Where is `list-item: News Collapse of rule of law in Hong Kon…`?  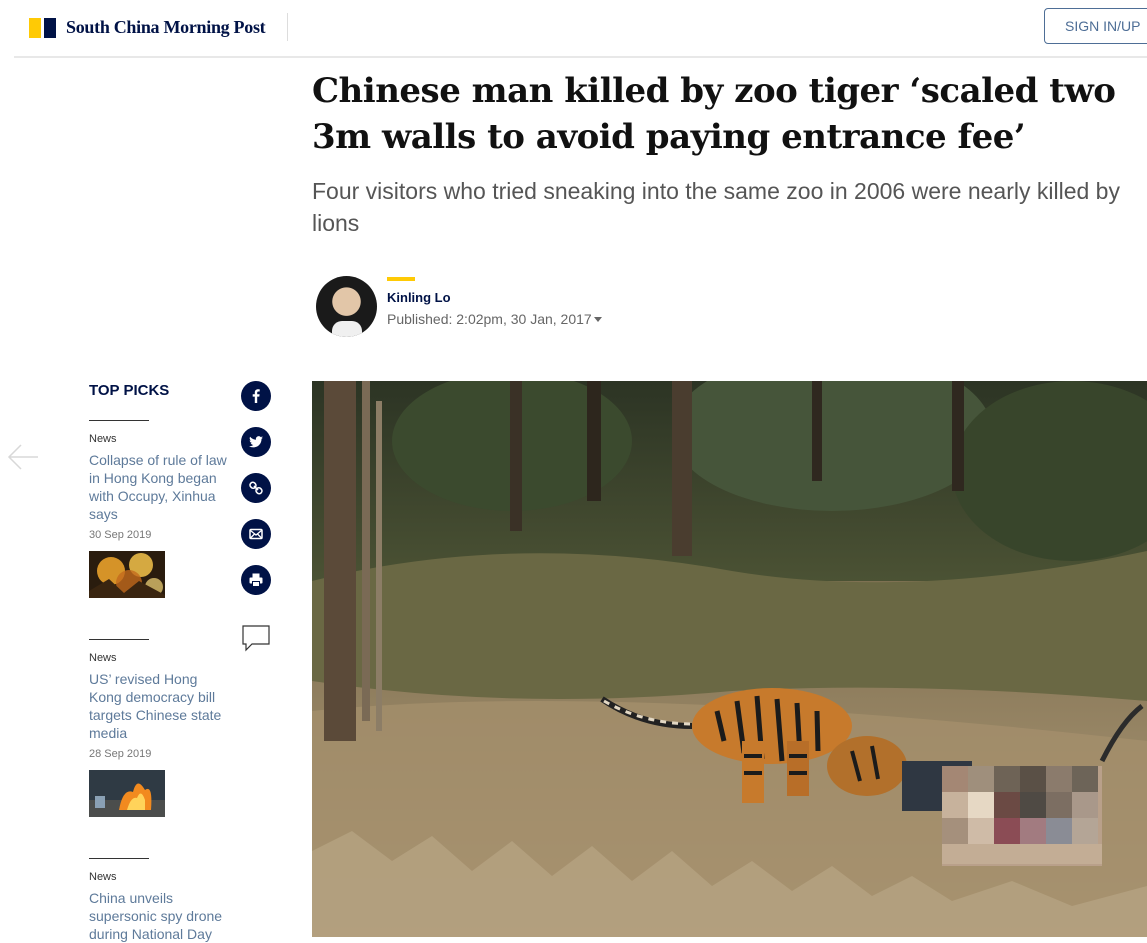
list-item: News Collapse of rule of law in Hong Kon… is located at coordinates (159, 511).